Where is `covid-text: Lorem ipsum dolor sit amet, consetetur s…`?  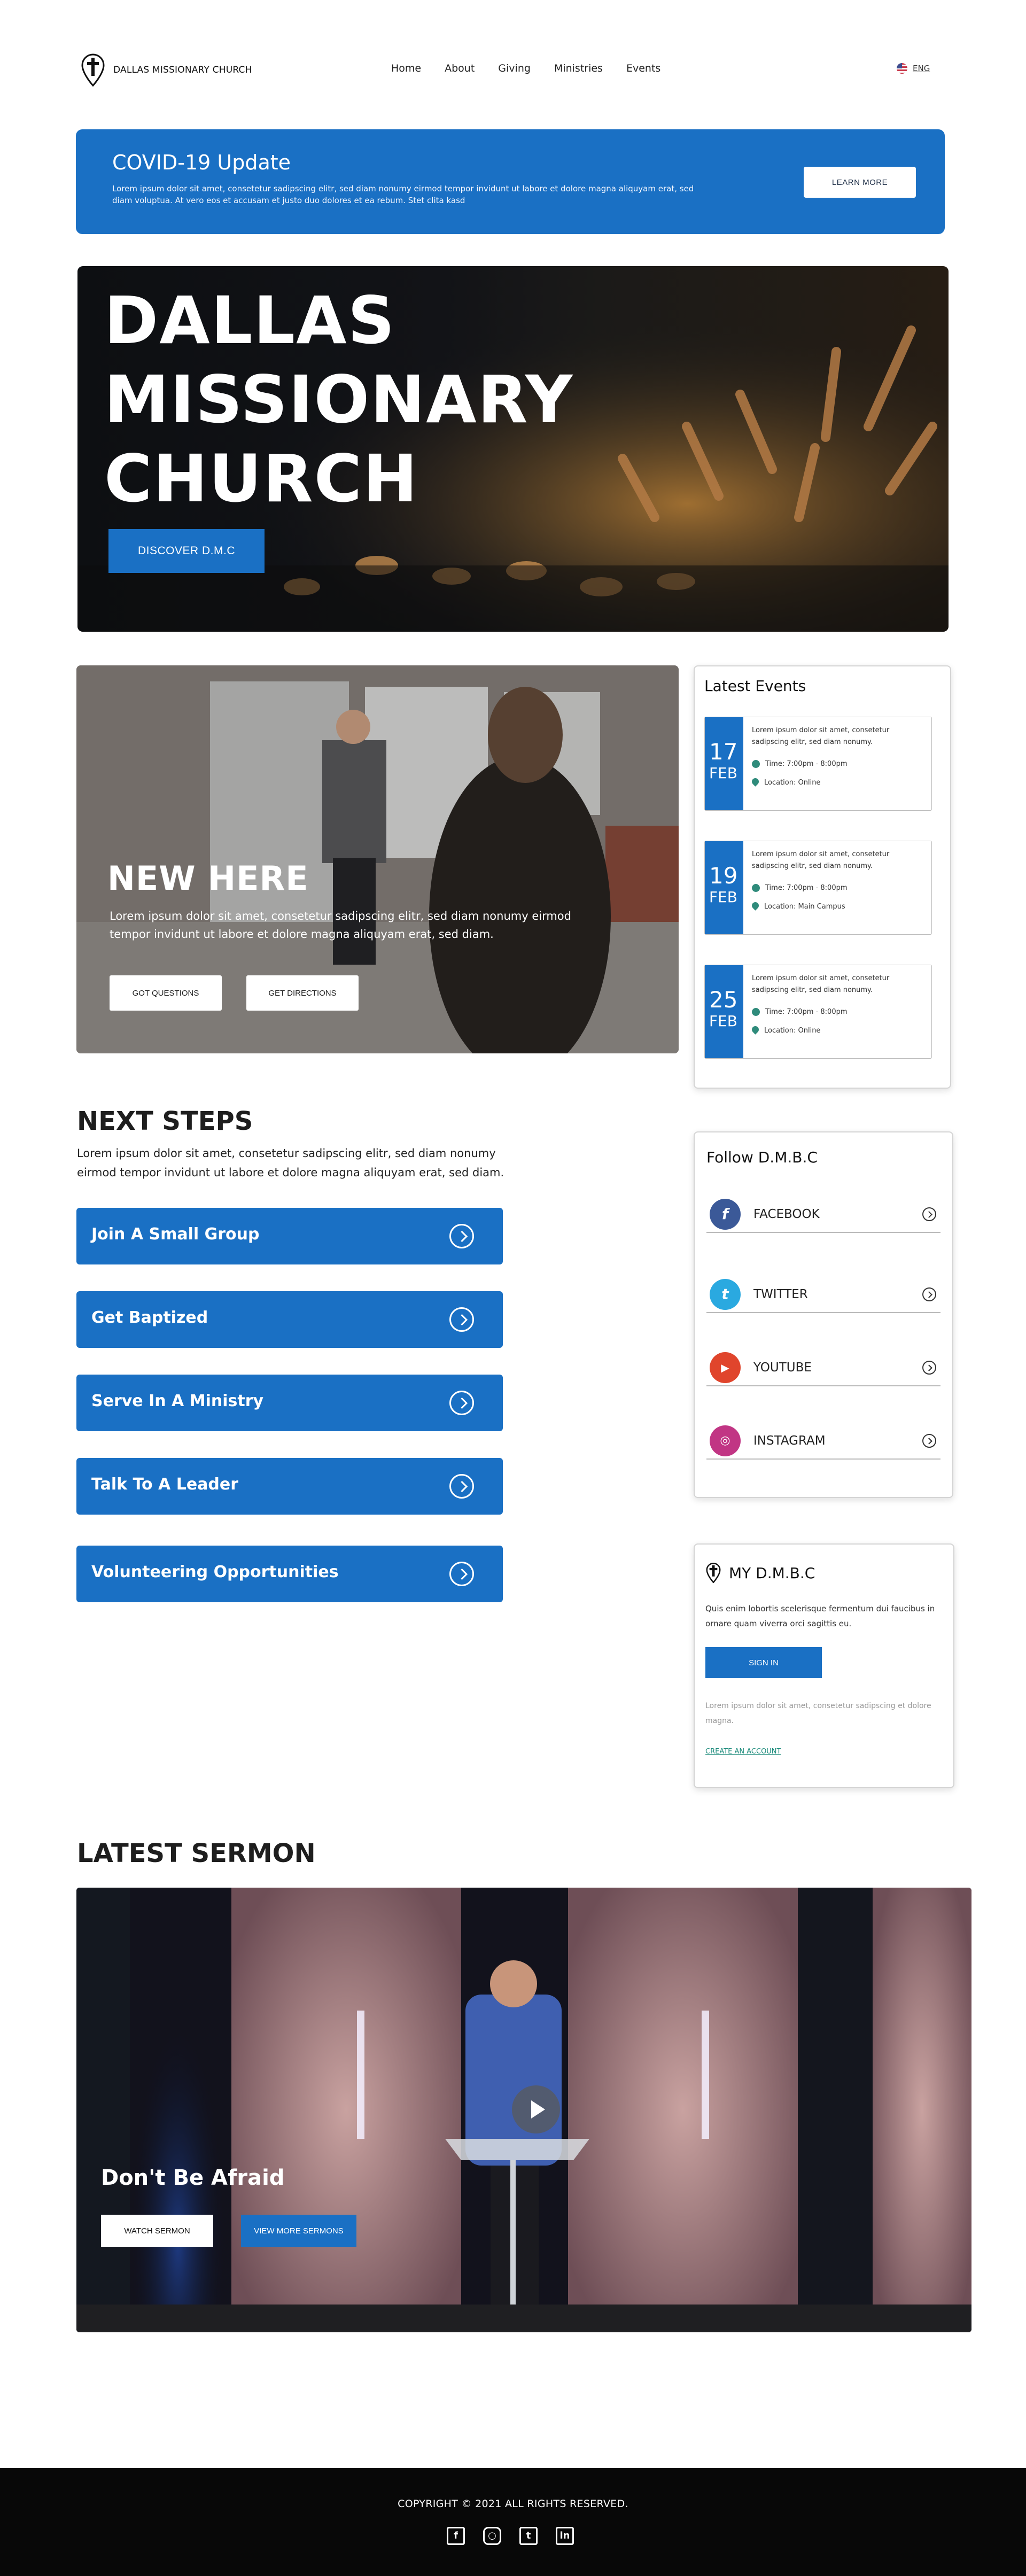 covid-text: Lorem ipsum dolor sit amet, consetetur s… is located at coordinates (403, 194).